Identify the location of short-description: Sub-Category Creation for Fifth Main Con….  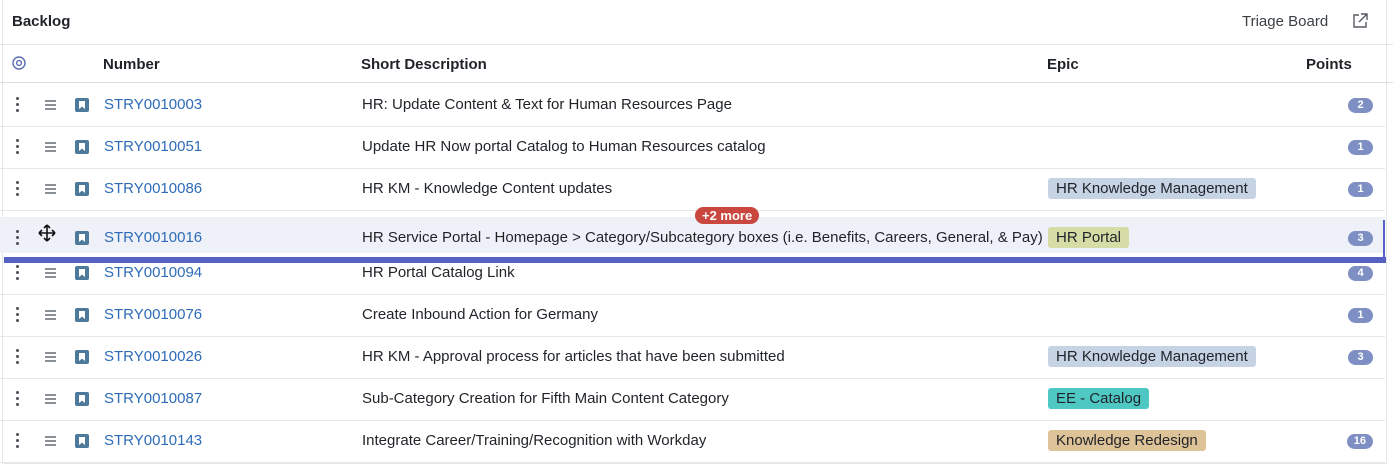
(545, 398).